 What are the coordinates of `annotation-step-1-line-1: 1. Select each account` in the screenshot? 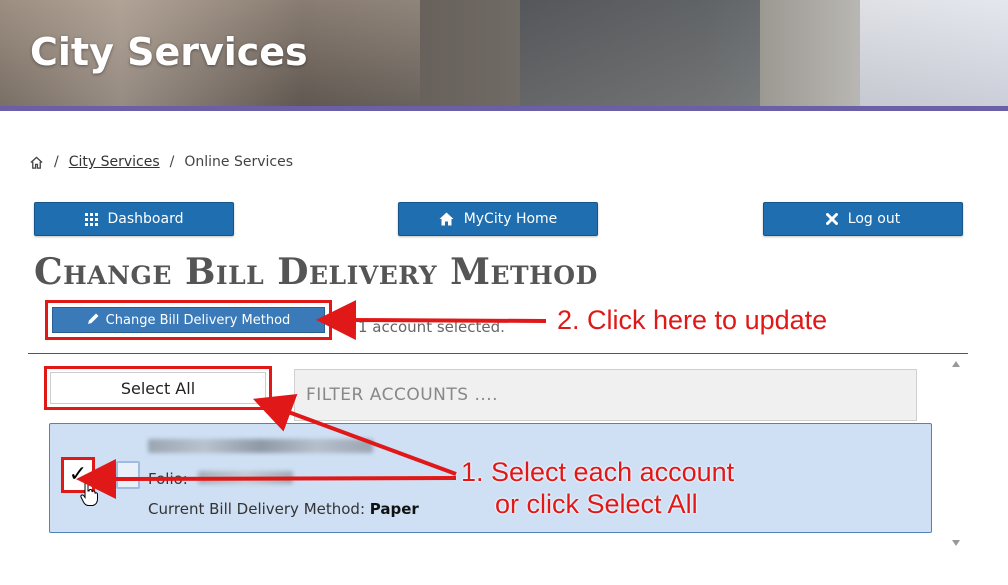 It's located at (598, 472).